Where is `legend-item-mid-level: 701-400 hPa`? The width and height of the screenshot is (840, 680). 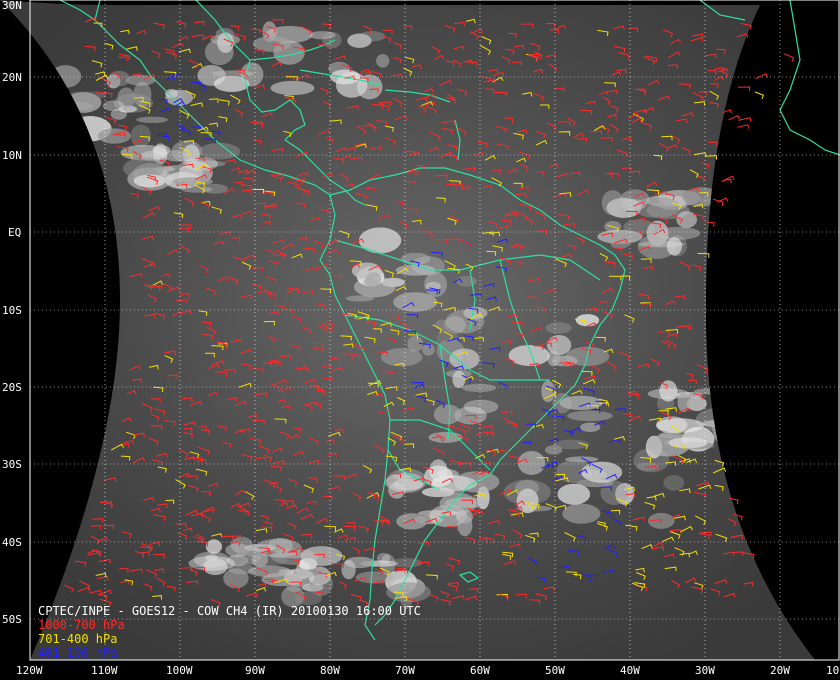 legend-item-mid-level: 701-400 hPa is located at coordinates (78, 639).